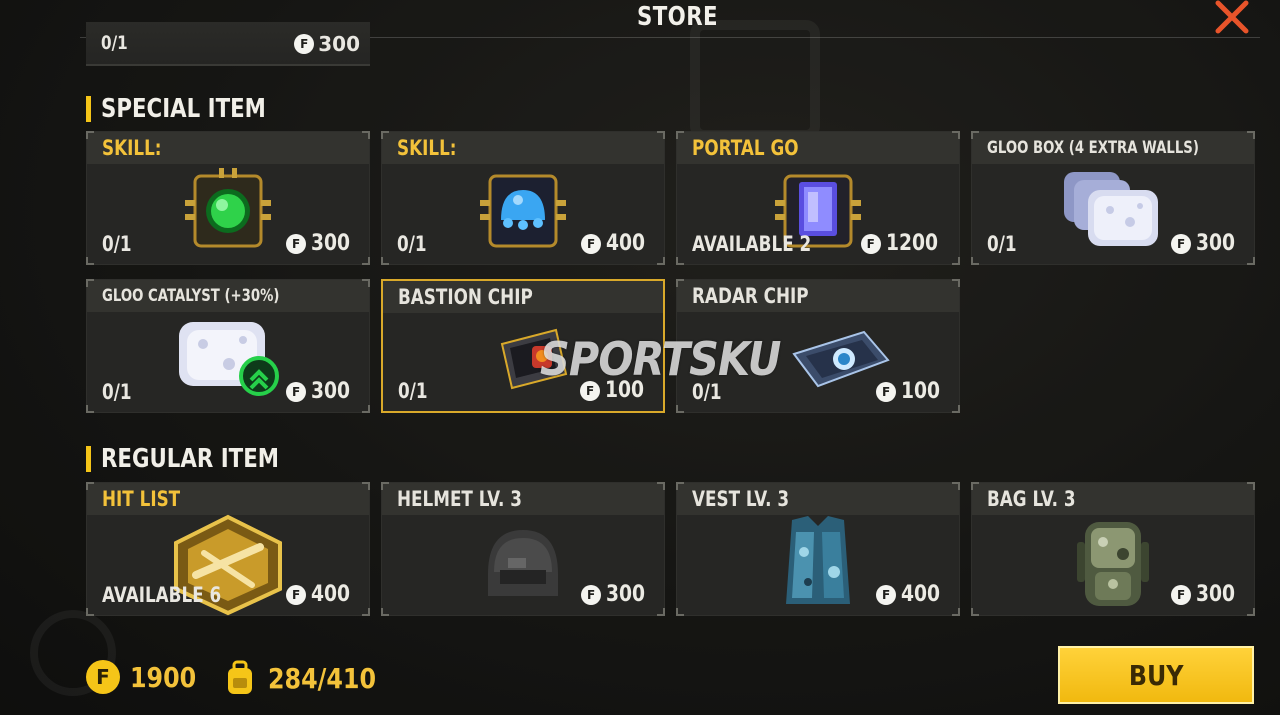 This screenshot has width=1280, height=715. I want to click on item-card-skill-2: SKILL: 0/1 F 400, so click(523, 198).